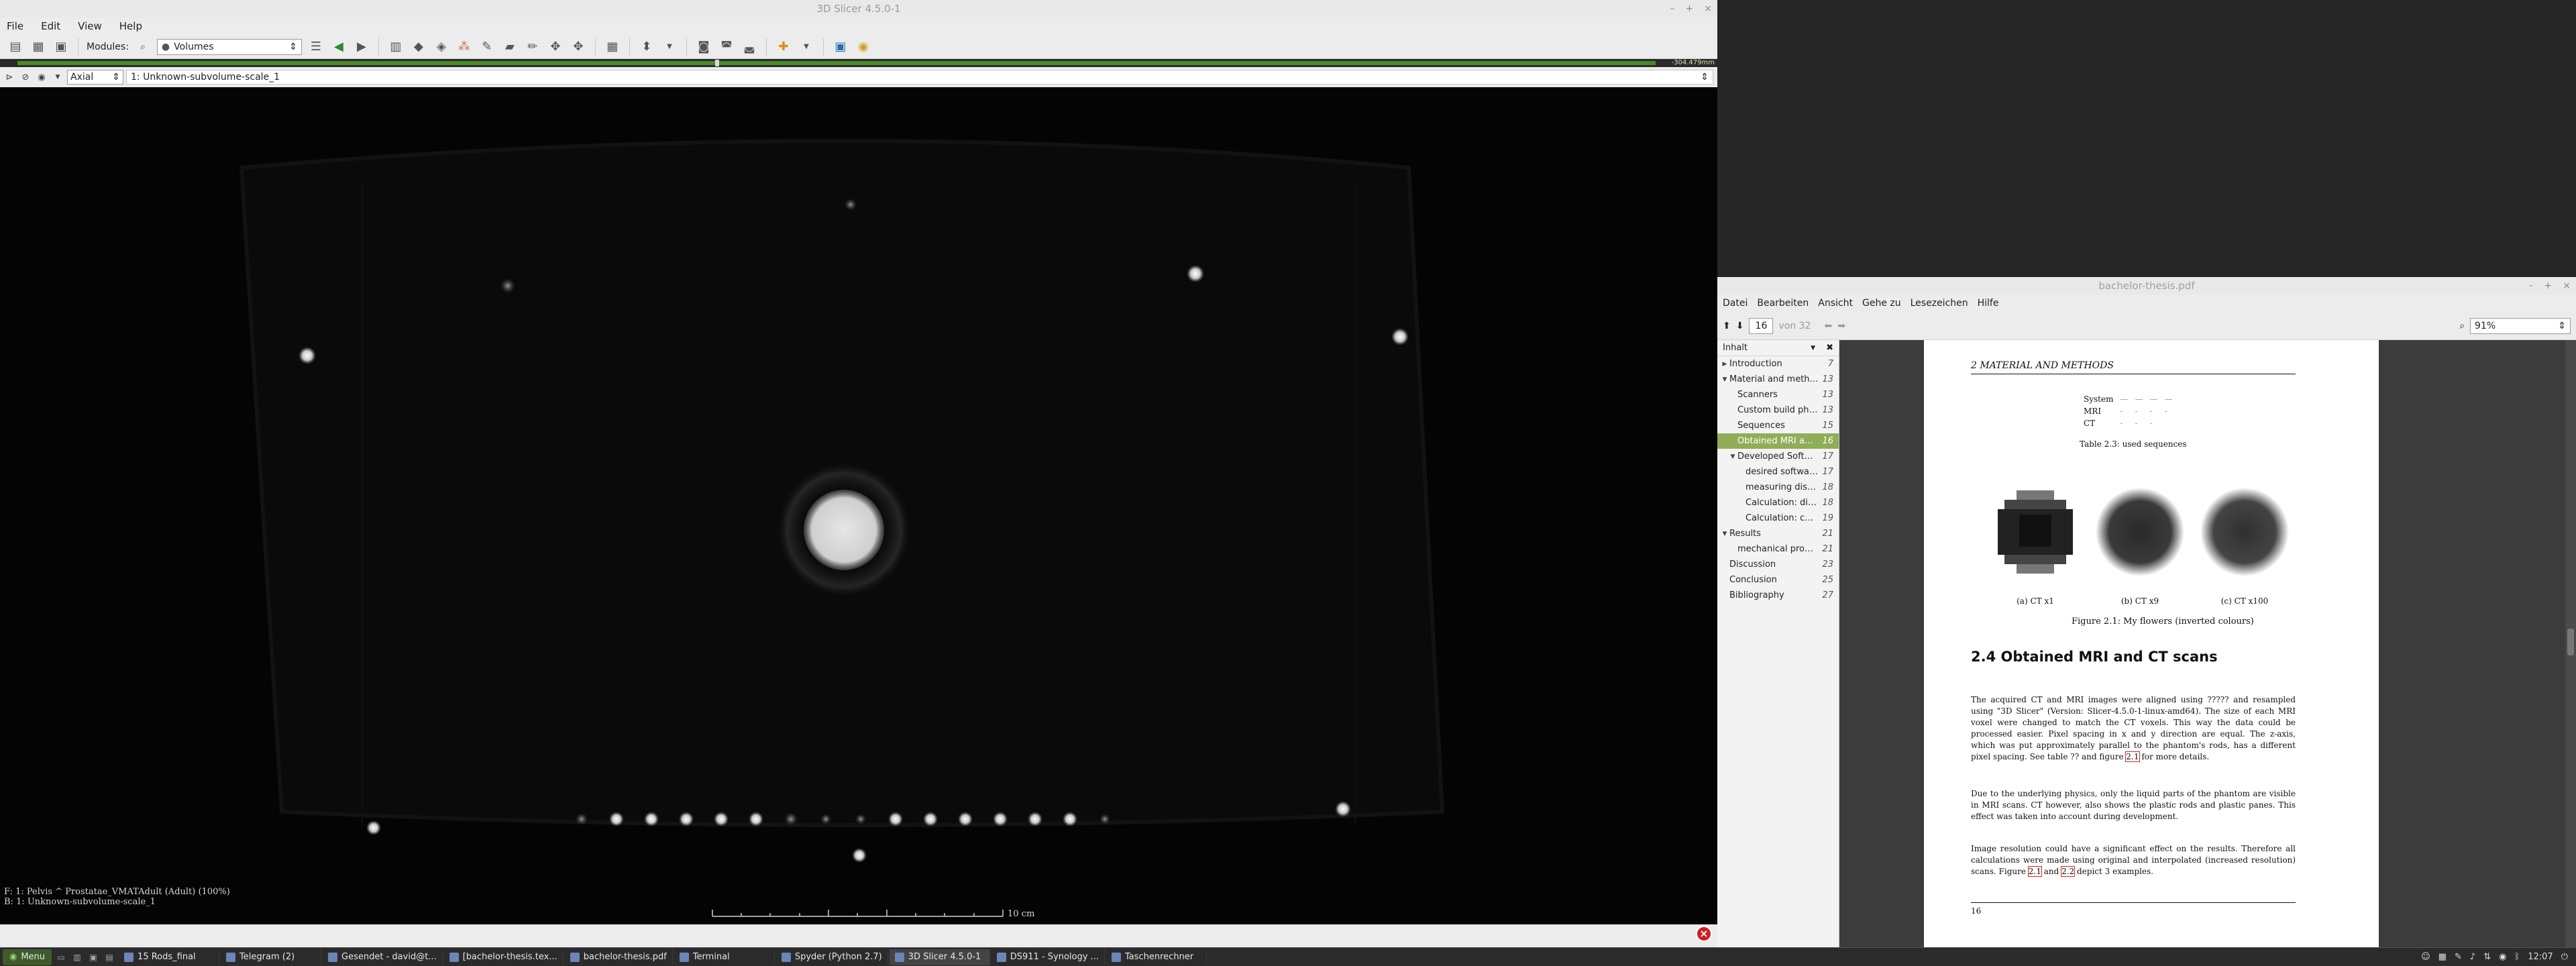 This screenshot has height=966, width=2576. What do you see at coordinates (90, 26) in the screenshot?
I see `menu-view: View` at bounding box center [90, 26].